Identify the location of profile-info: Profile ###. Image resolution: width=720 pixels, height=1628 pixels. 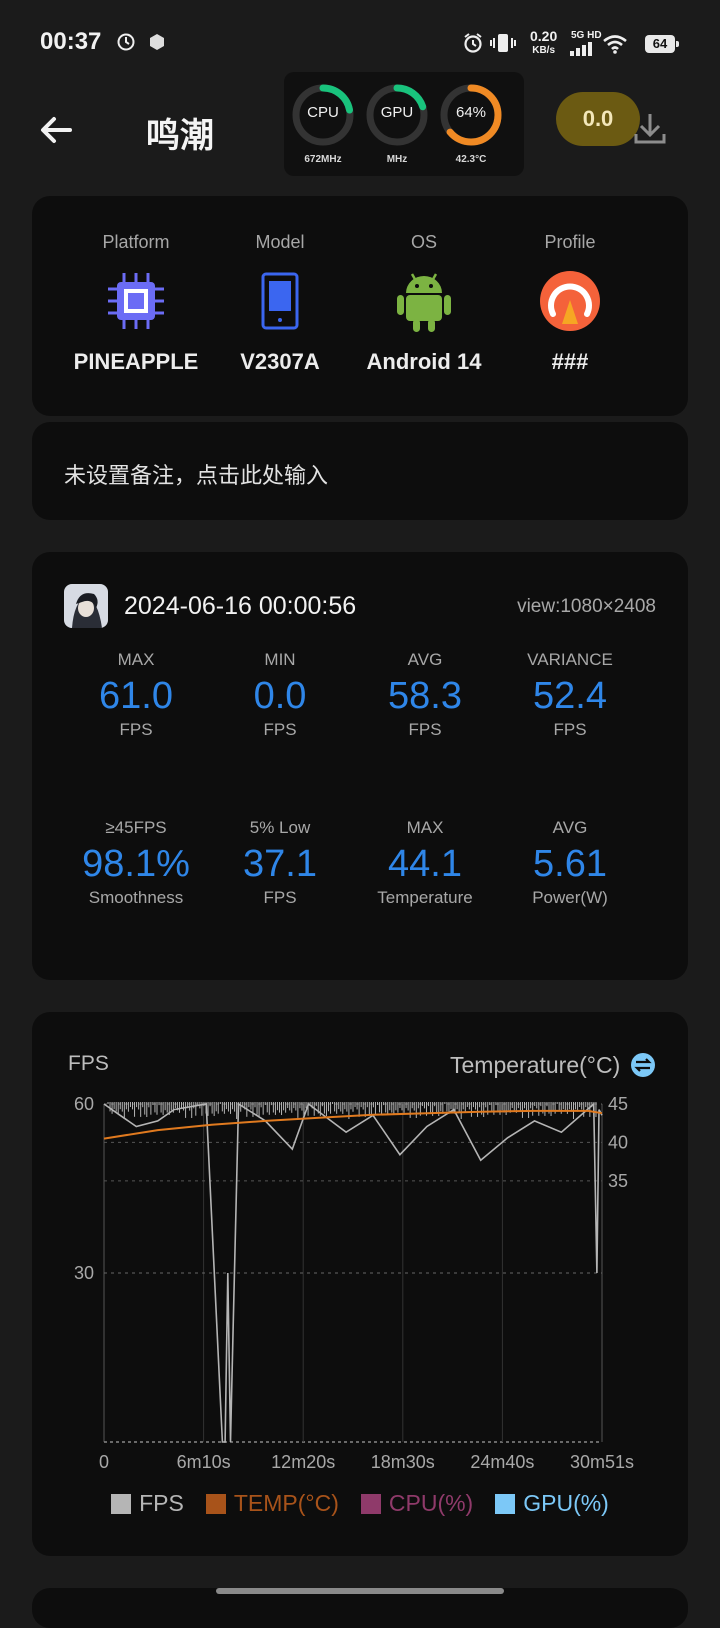
(570, 285).